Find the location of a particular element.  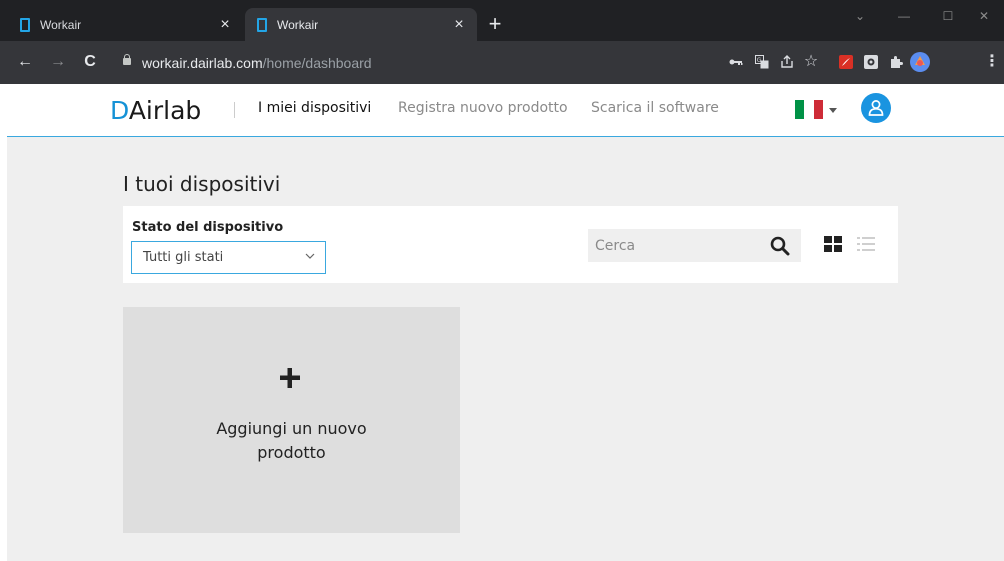

add-product-label-line2: prodotto is located at coordinates (291, 452).